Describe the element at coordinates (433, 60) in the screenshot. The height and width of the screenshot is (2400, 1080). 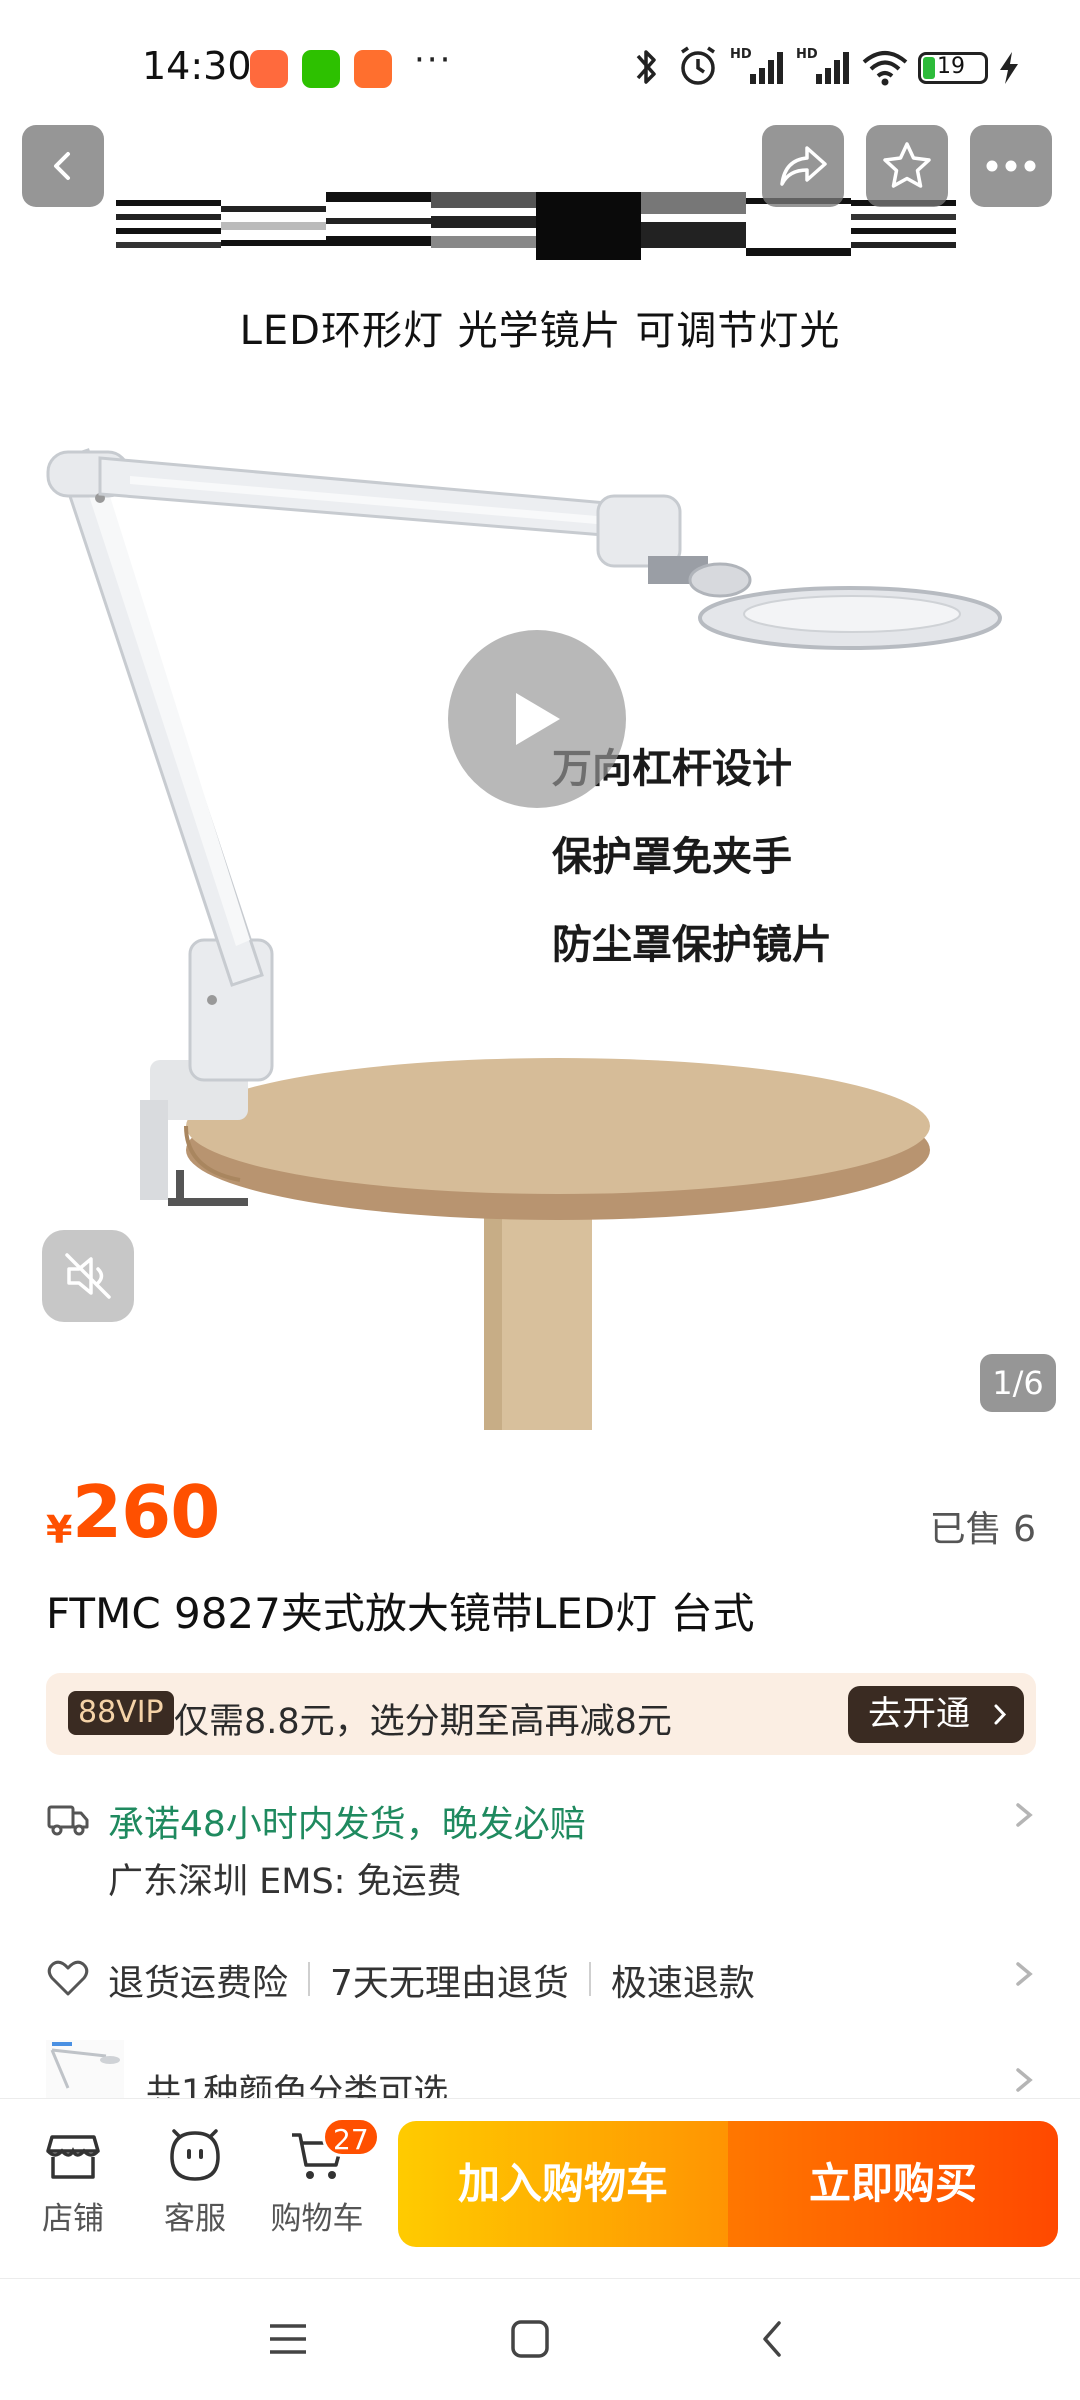
I see `more-notifications-icon: ···` at that location.